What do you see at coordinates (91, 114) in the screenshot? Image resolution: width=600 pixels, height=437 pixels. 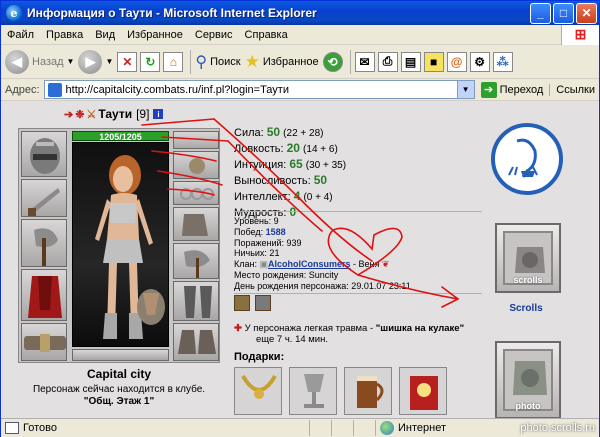 I see `sword-icon: ⚔` at bounding box center [91, 114].